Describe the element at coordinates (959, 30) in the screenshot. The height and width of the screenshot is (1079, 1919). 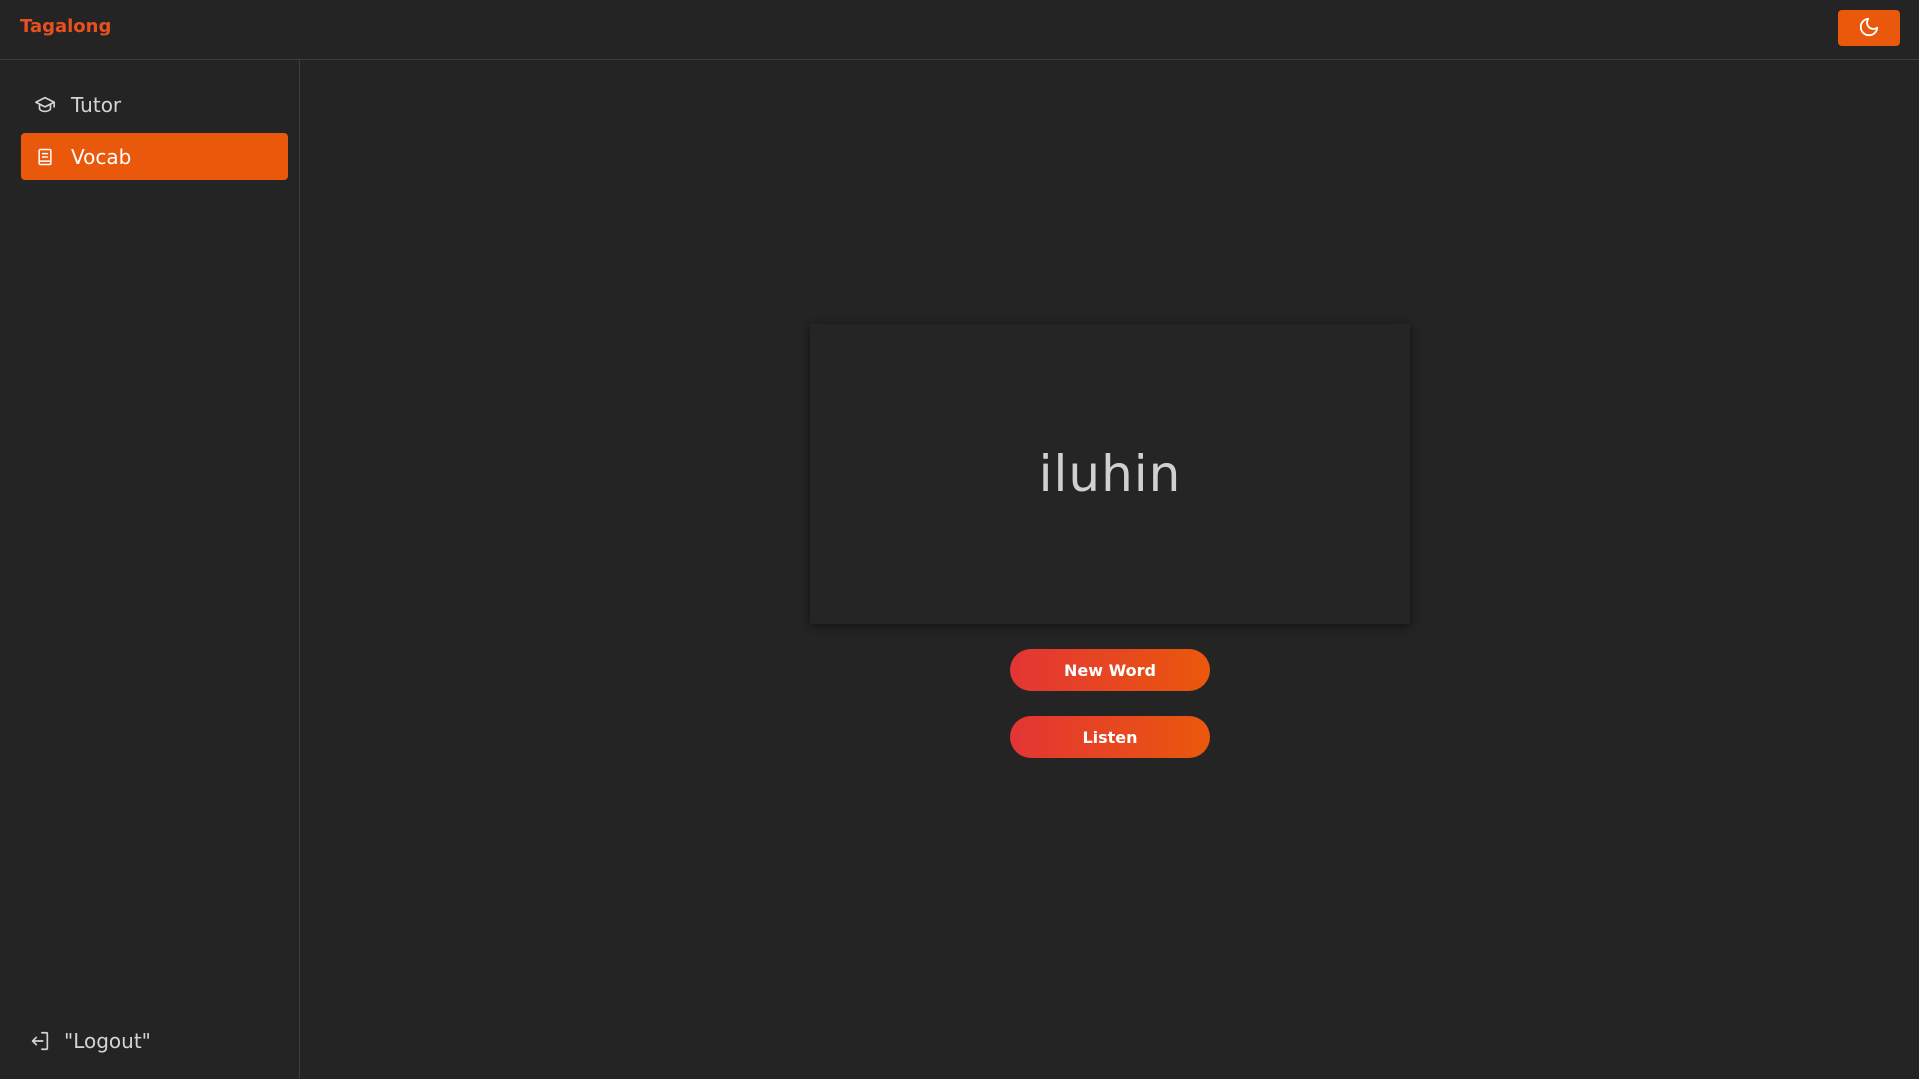
I see `top-bar: Tagalong` at that location.